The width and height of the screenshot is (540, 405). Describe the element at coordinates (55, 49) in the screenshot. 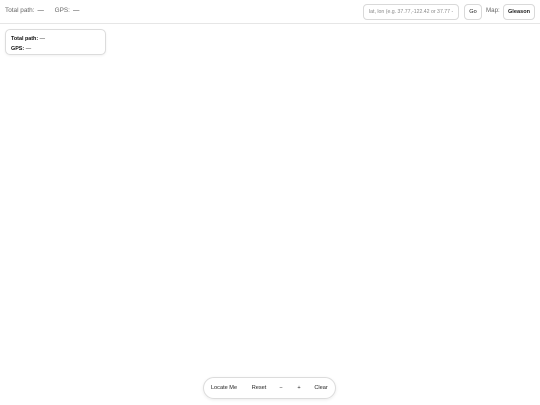

I see `info-gps-row: GPS: —` at that location.